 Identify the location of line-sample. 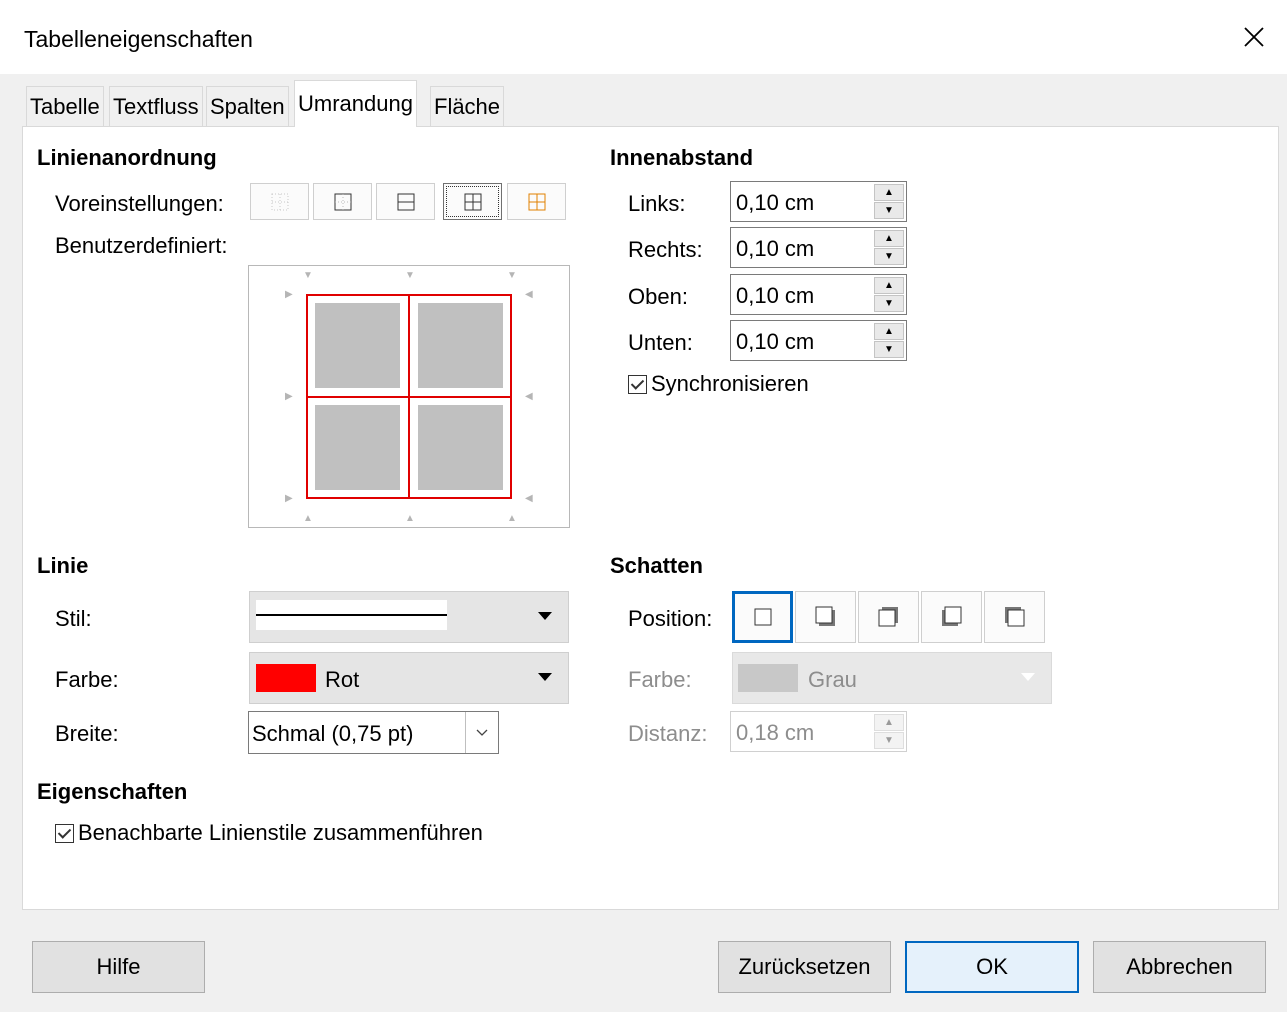
(351, 615).